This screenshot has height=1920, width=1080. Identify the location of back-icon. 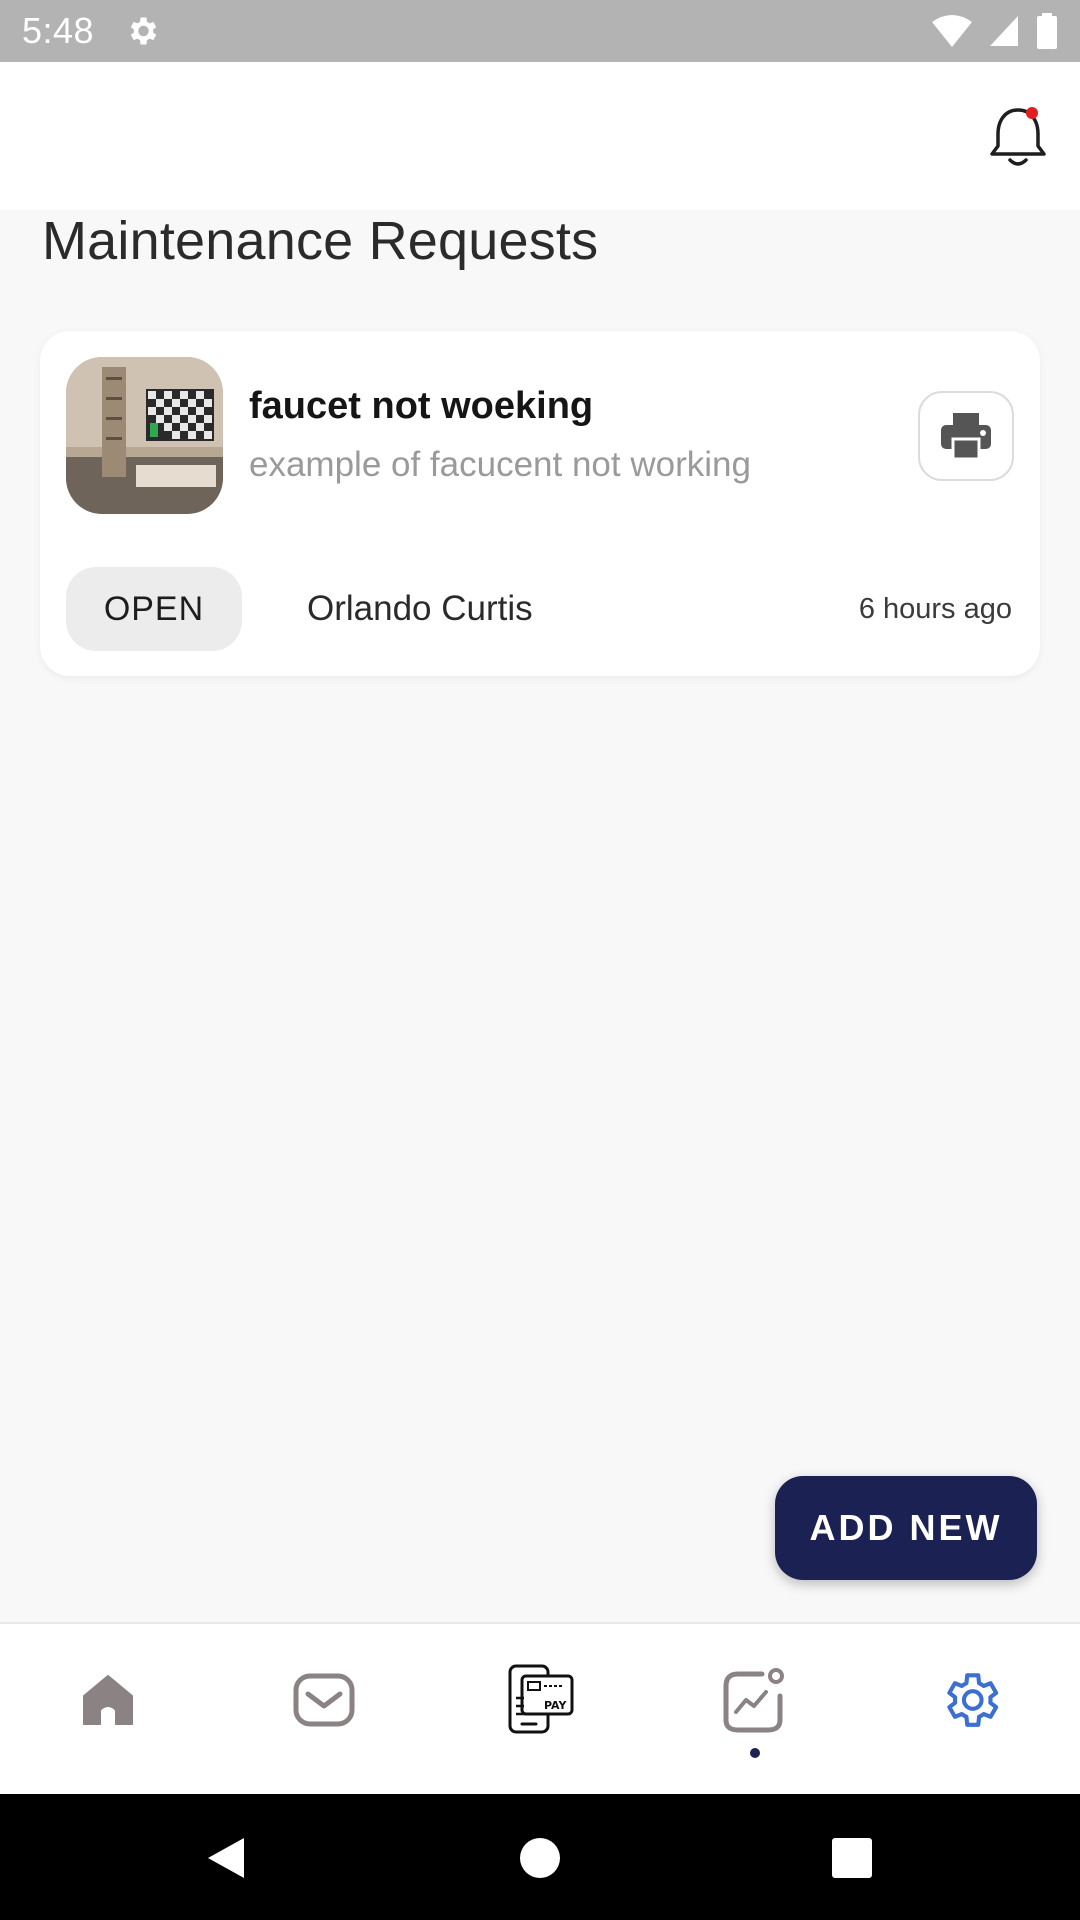
(226, 1858).